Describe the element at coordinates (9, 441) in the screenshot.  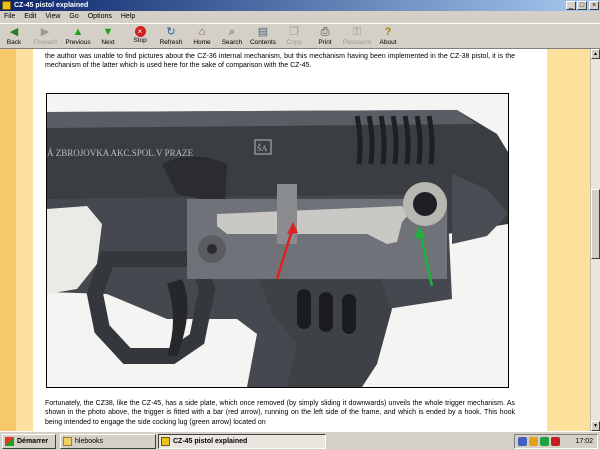
I see `windows-logo-icon` at that location.